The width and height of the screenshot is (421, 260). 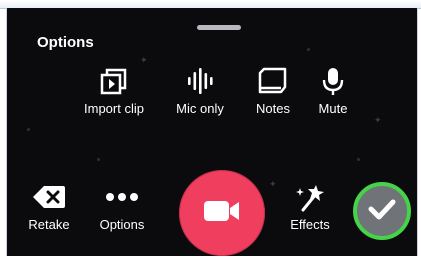 I want to click on notes-button: Notes, so click(x=273, y=90).